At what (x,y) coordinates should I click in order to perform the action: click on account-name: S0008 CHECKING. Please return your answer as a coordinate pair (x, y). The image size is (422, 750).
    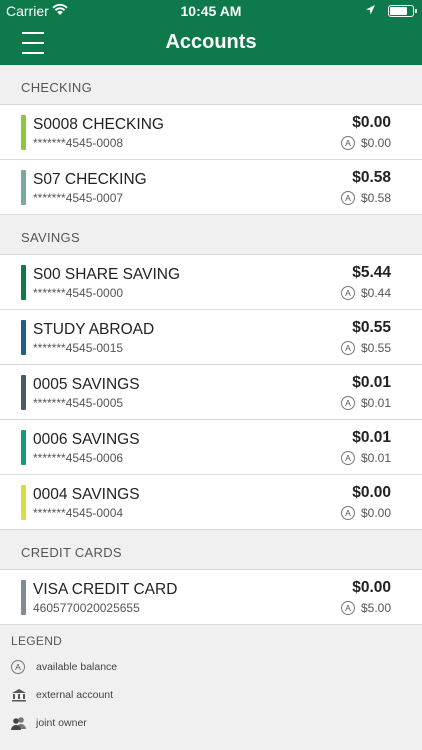
    Looking at the image, I should click on (98, 124).